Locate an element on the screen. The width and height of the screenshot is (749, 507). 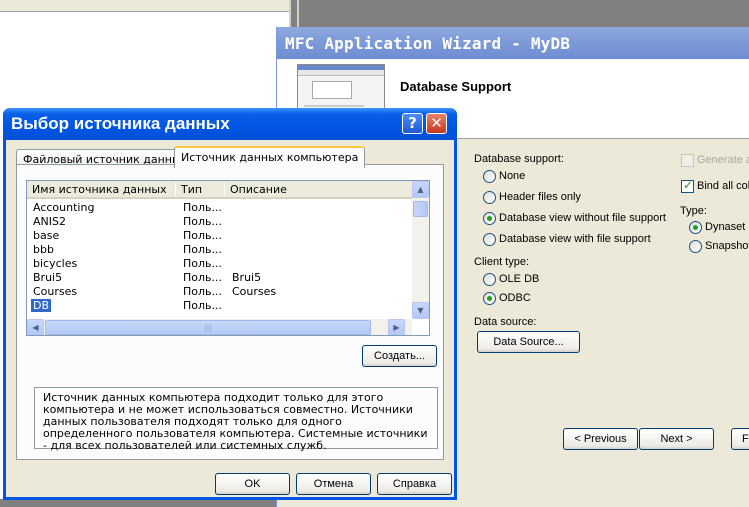
ok-button: OK is located at coordinates (252, 484).